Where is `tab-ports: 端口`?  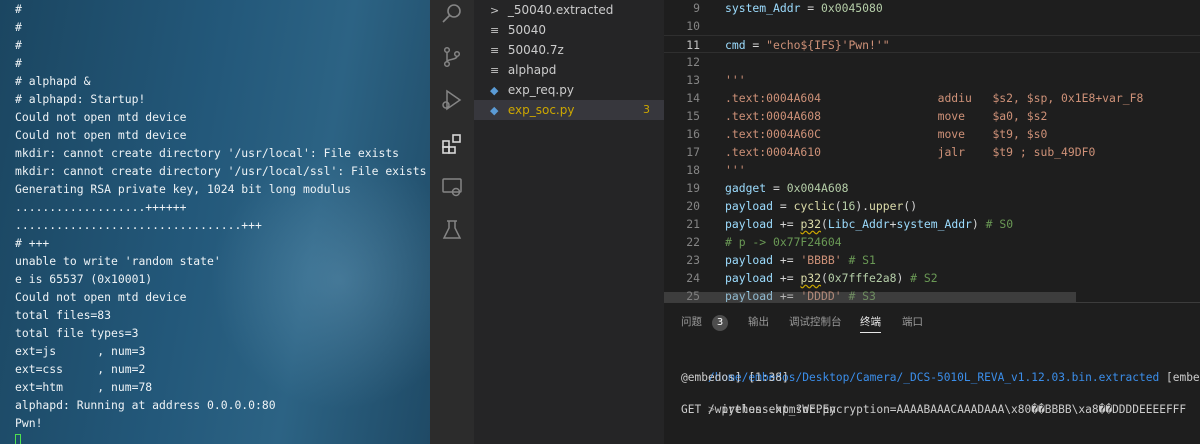 tab-ports: 端口 is located at coordinates (912, 323).